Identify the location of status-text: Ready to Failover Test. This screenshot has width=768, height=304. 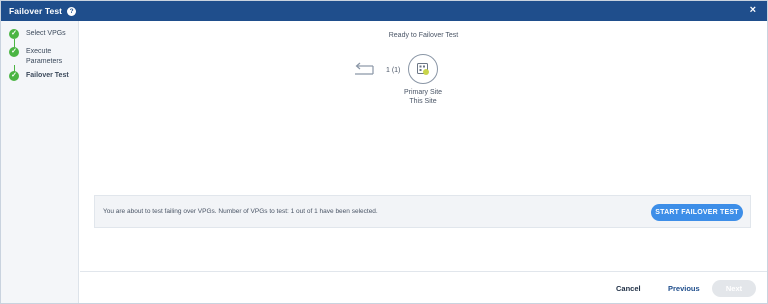
(423, 35).